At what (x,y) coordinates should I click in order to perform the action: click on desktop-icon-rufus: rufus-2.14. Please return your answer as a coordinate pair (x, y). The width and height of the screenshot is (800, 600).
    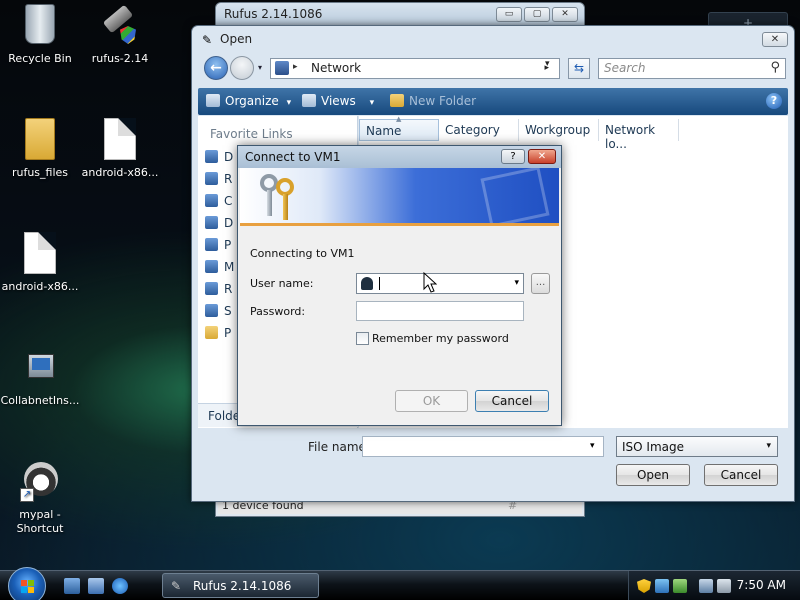
    Looking at the image, I should click on (120, 35).